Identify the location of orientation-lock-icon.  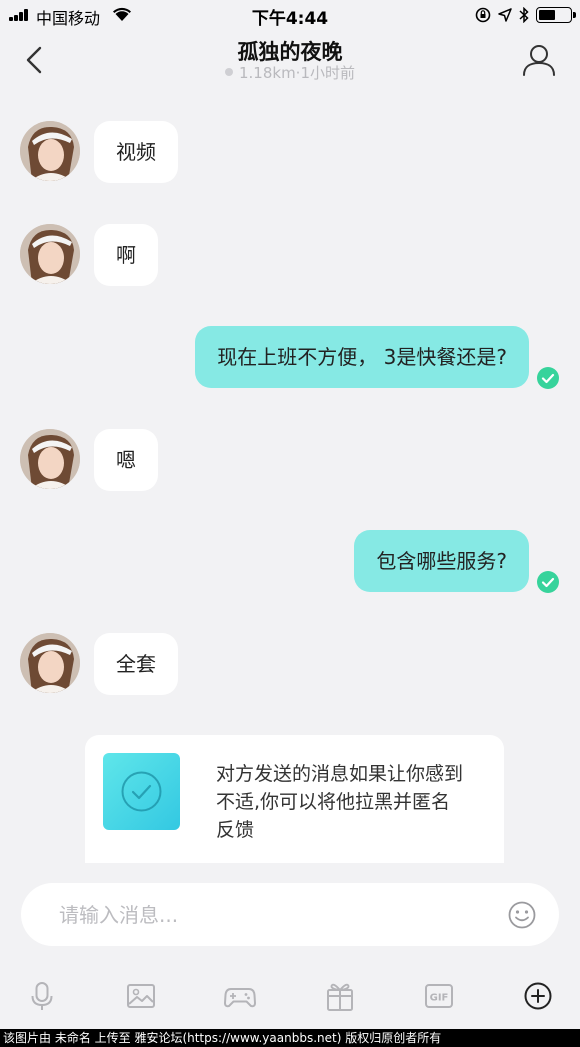
(483, 15).